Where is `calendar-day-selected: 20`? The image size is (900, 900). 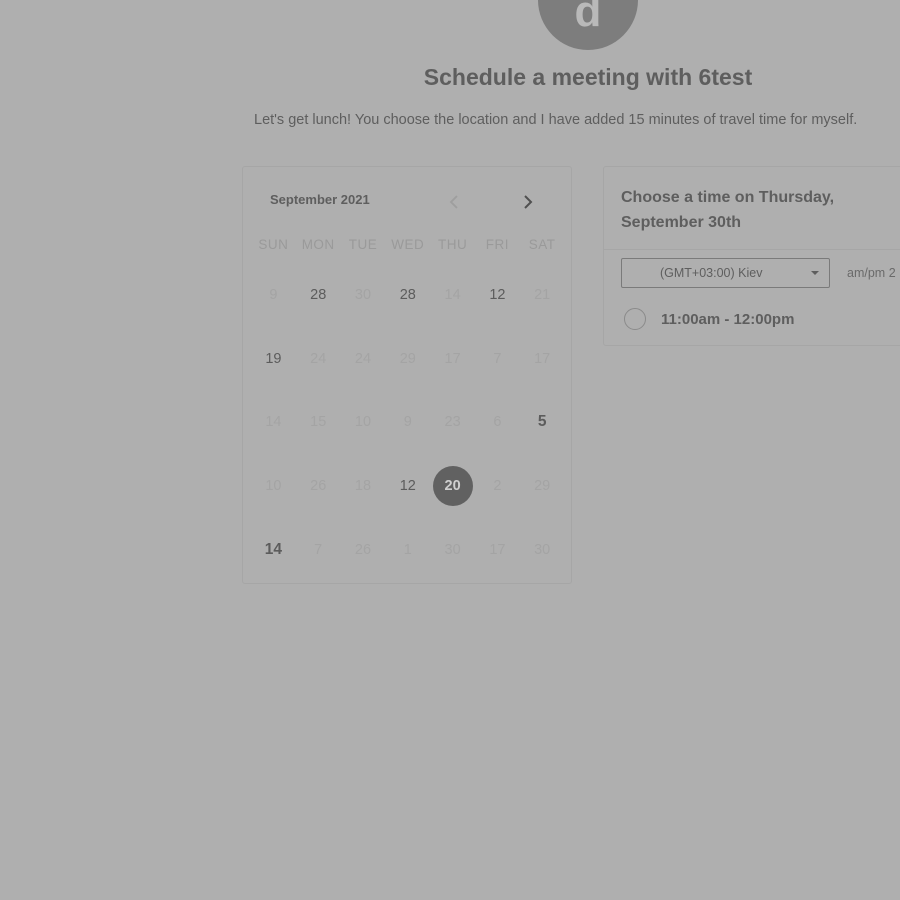 calendar-day-selected: 20 is located at coordinates (452, 486).